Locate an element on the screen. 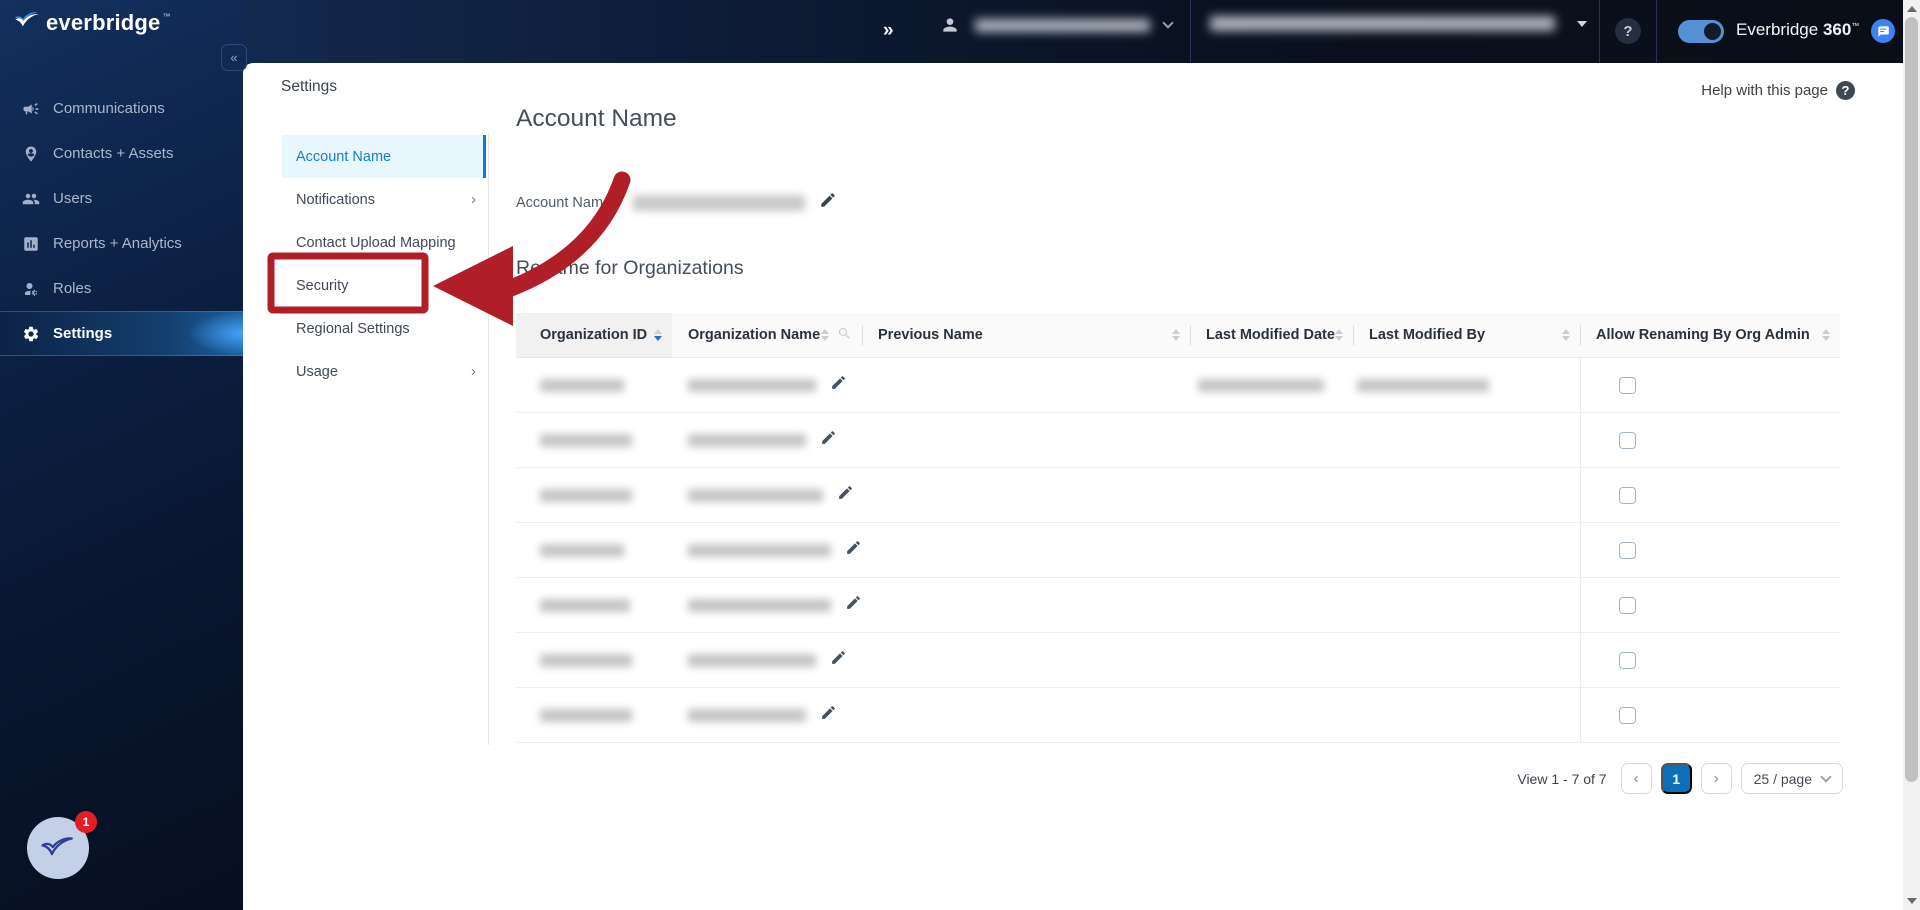 This screenshot has width=1920, height=910. sidebar-item-settings: Settings is located at coordinates (121, 333).